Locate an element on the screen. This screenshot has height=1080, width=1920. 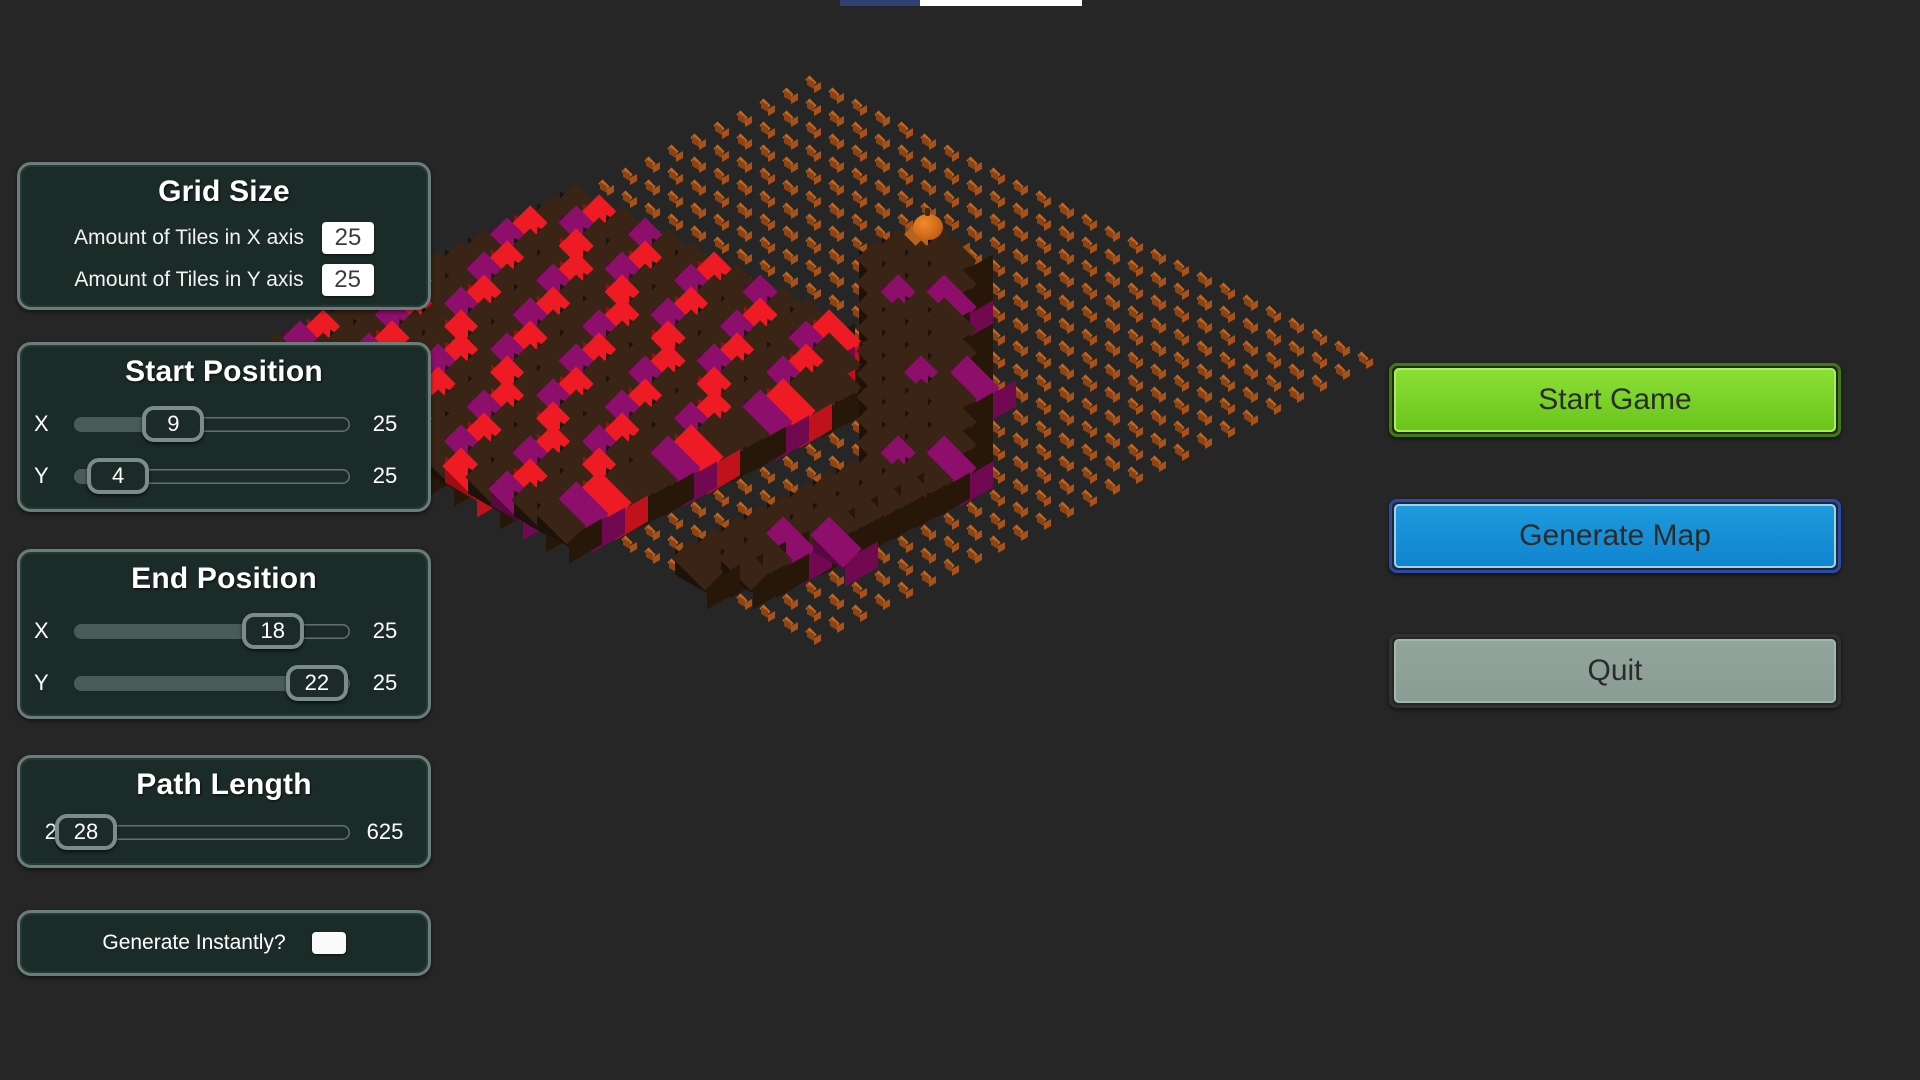
end-x-track is located at coordinates (212, 631).